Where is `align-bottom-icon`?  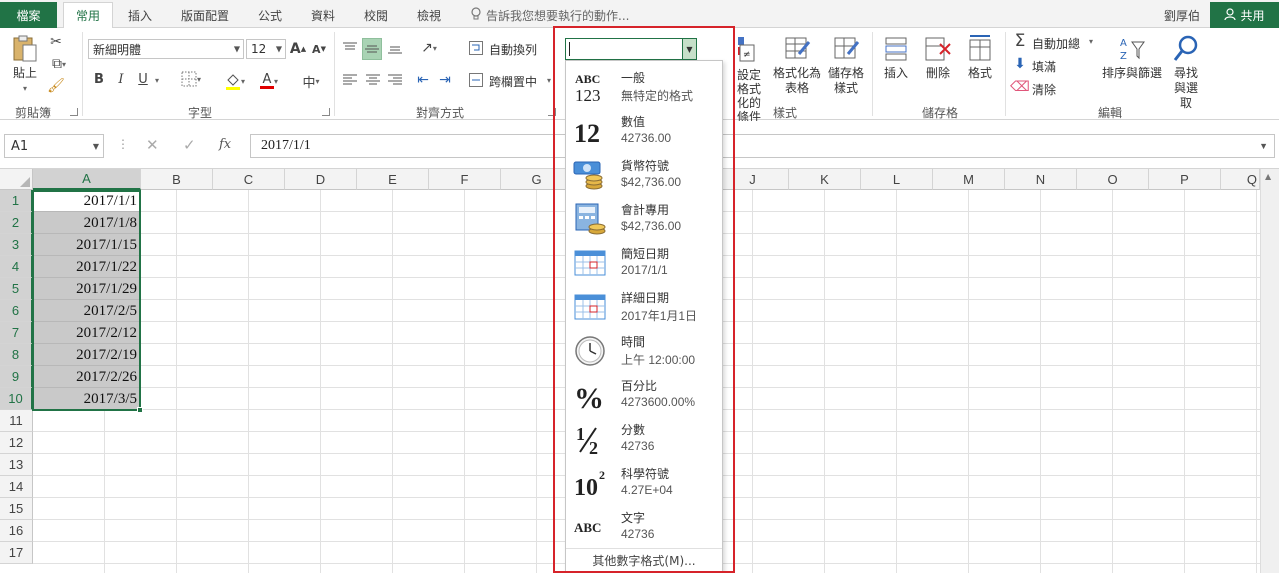 align-bottom-icon is located at coordinates (395, 48).